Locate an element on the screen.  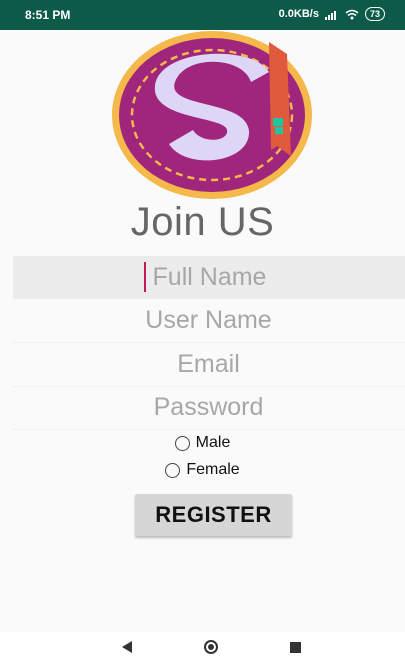
radio-female-label: Female is located at coordinates (213, 469).